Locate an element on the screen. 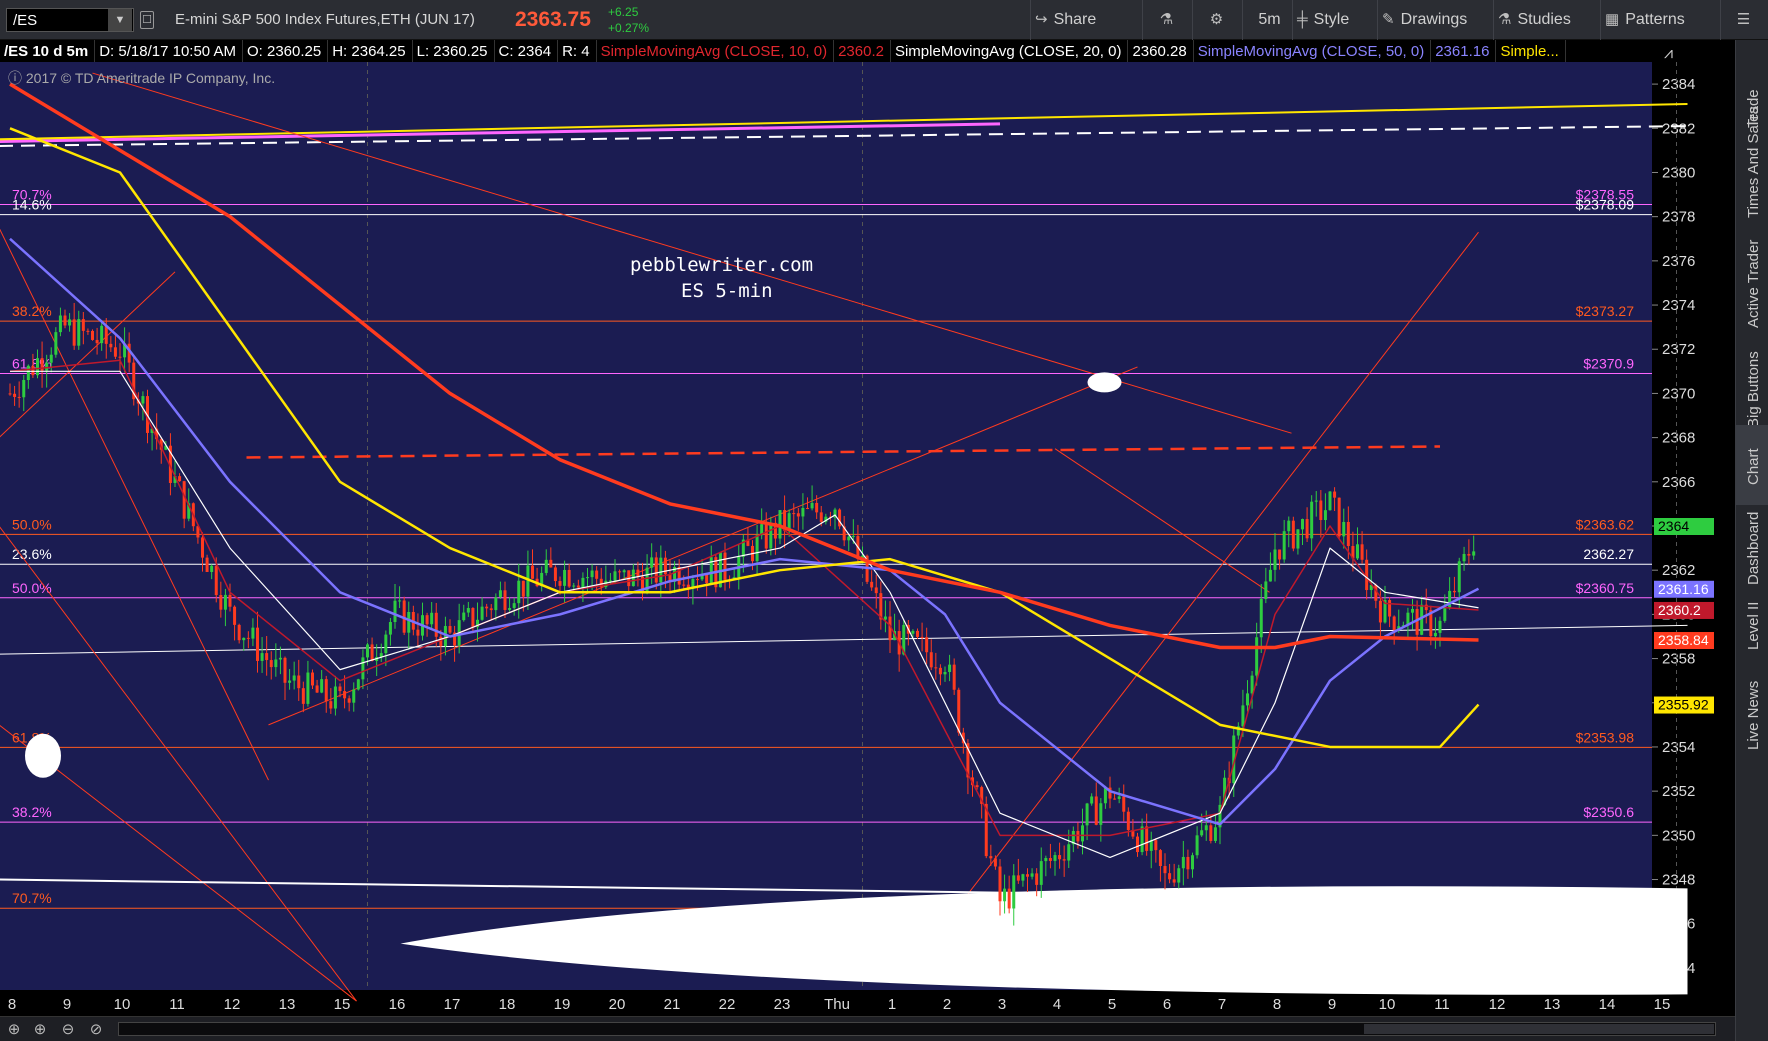 The height and width of the screenshot is (1041, 1768). tab-big-buttons: Big Buttons is located at coordinates (1752, 386).